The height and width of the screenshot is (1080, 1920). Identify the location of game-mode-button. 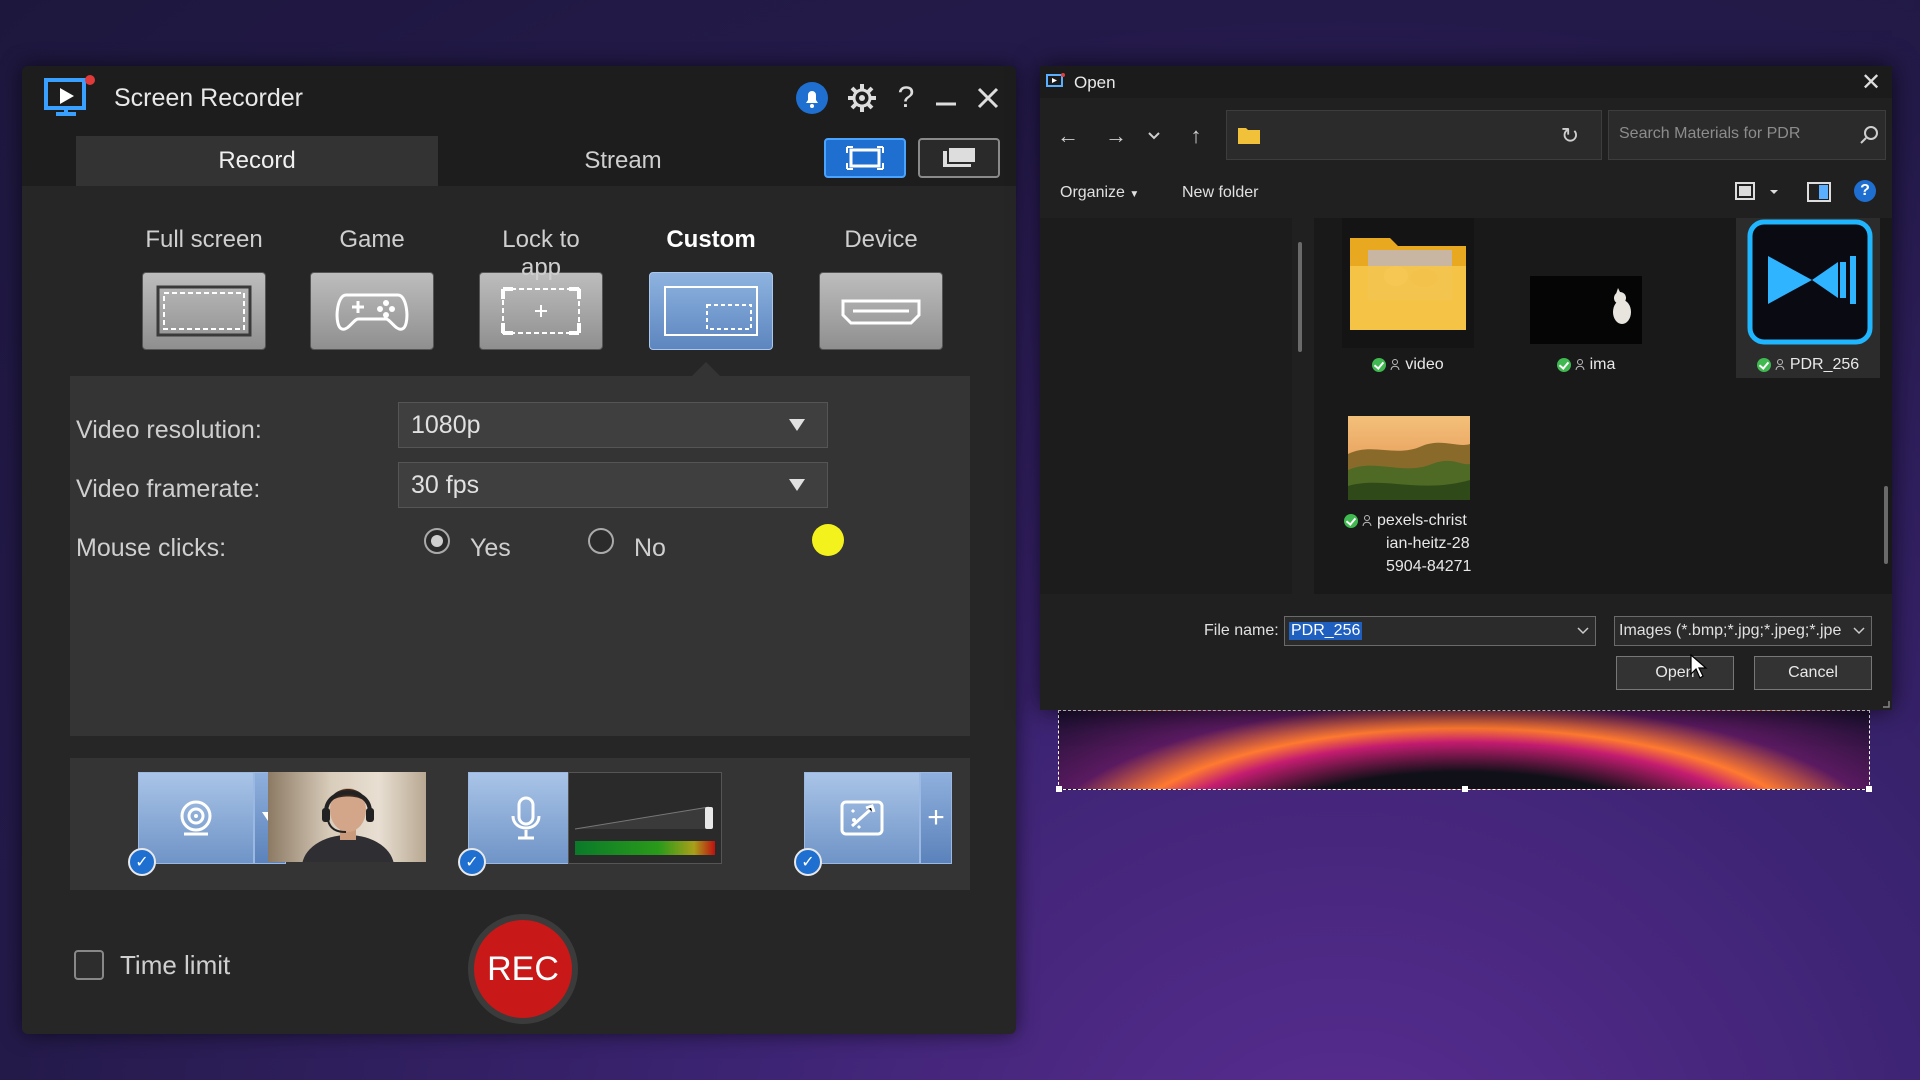
(372, 311).